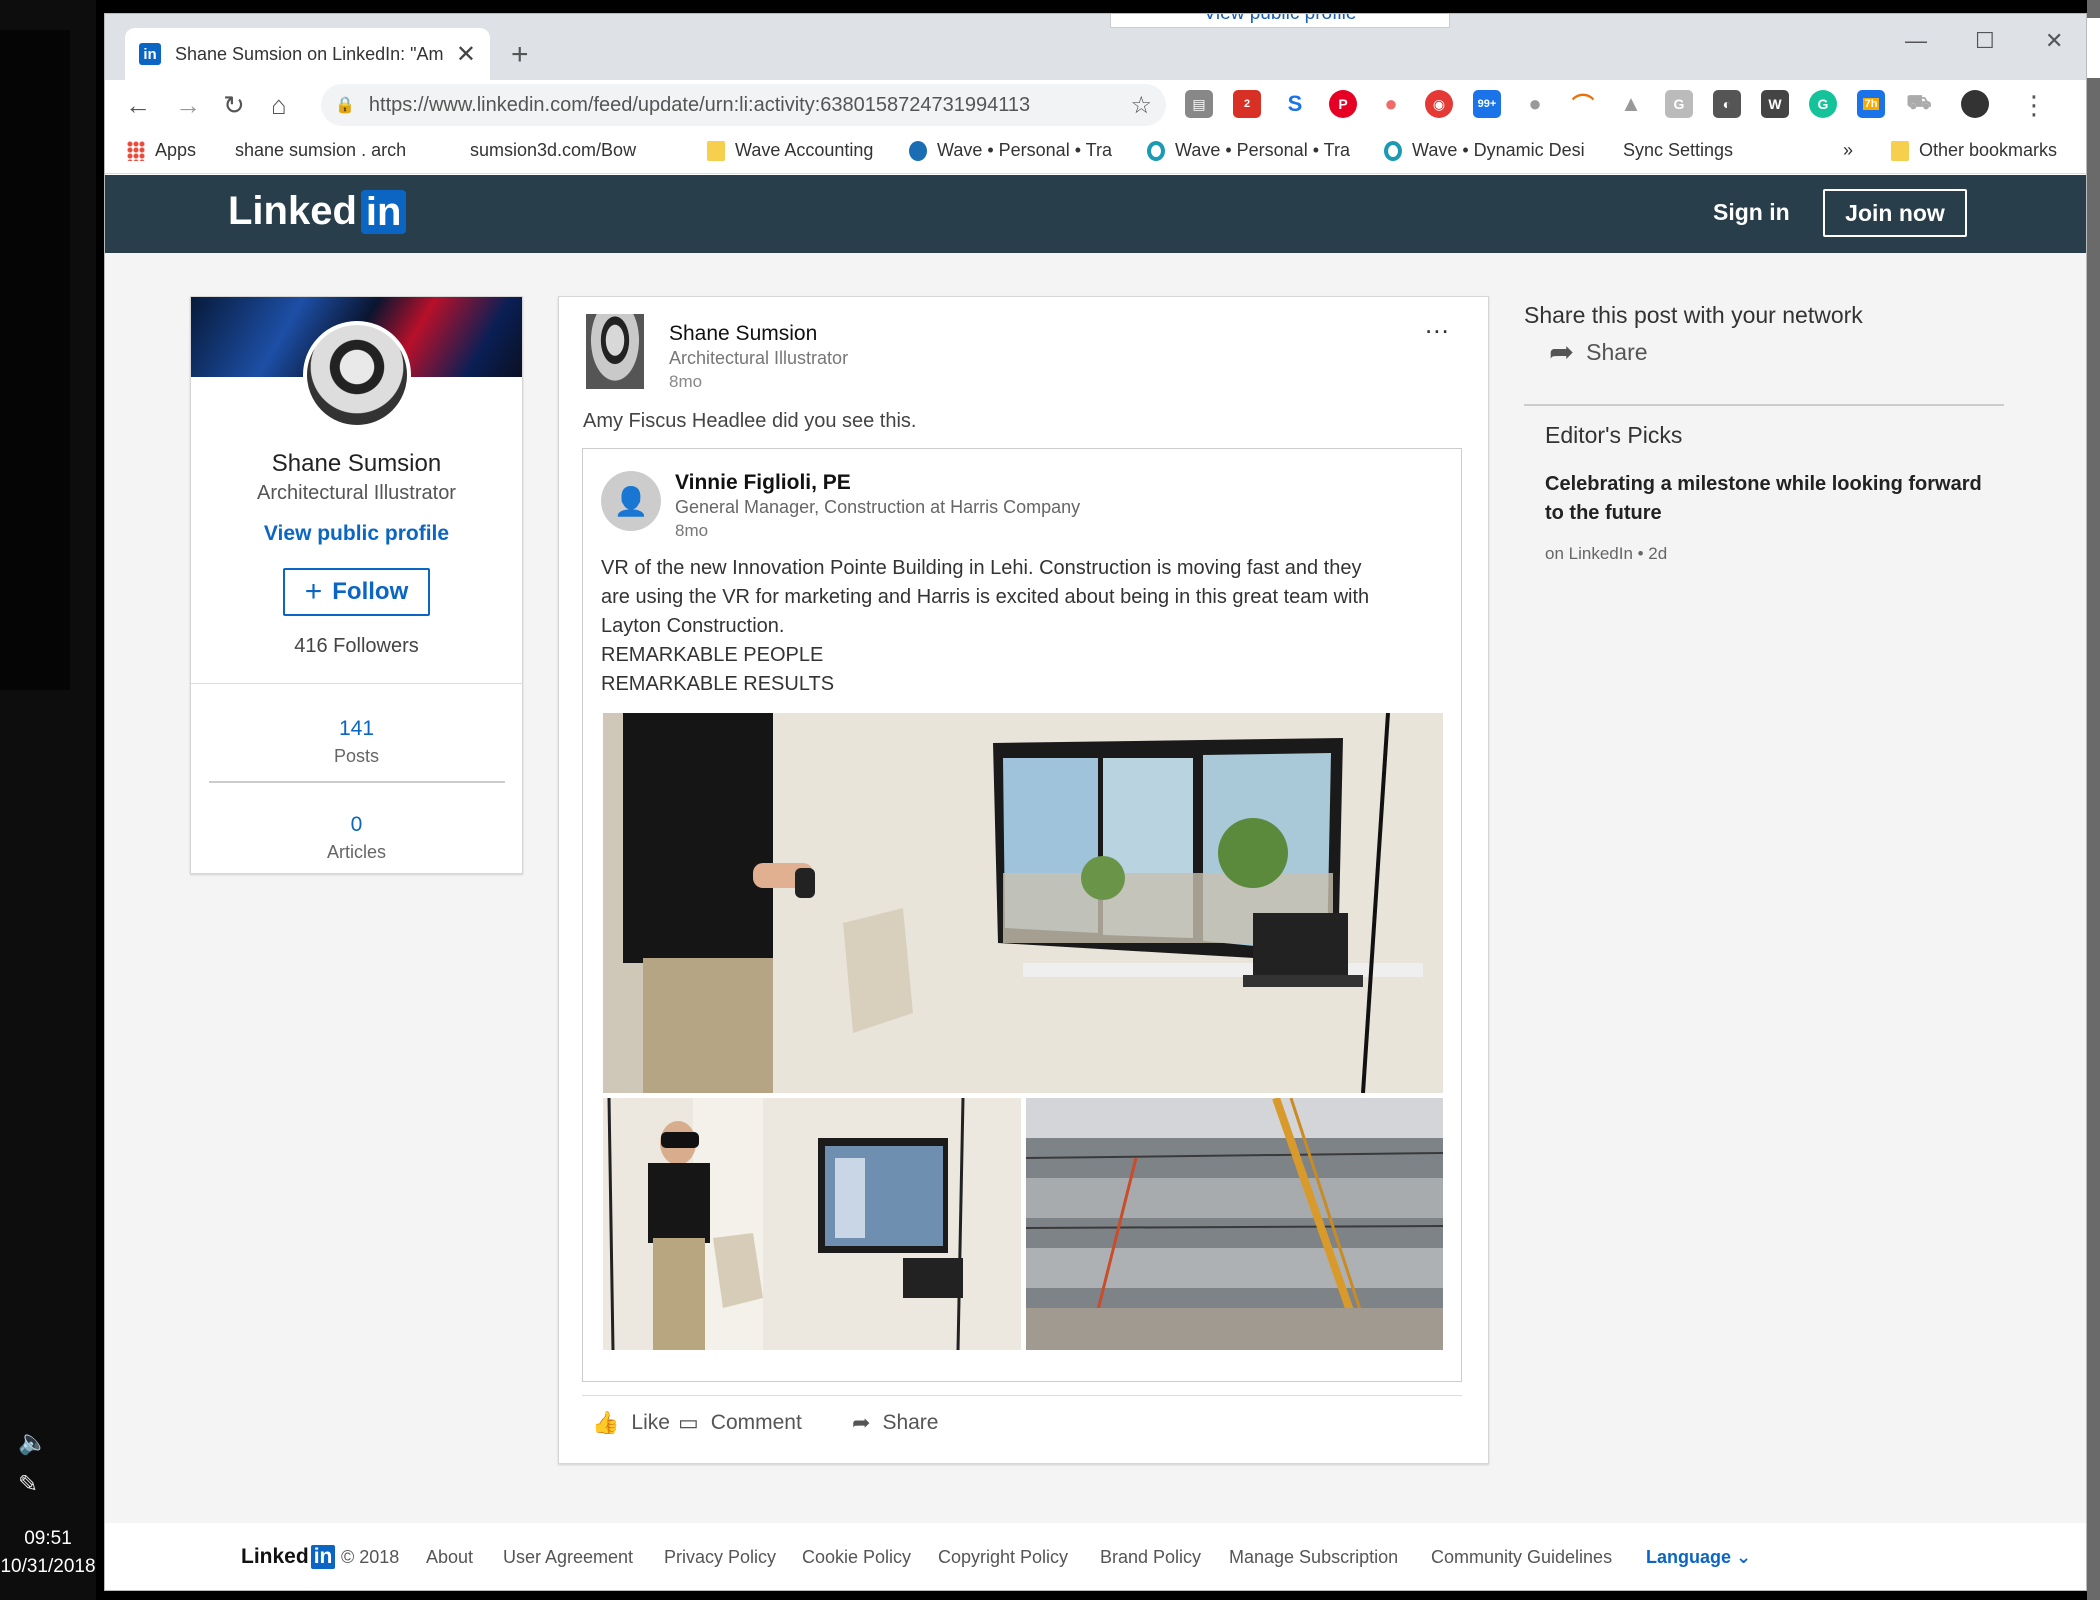  What do you see at coordinates (1141, 105) in the screenshot?
I see `bookmark-star-icon: ☆` at bounding box center [1141, 105].